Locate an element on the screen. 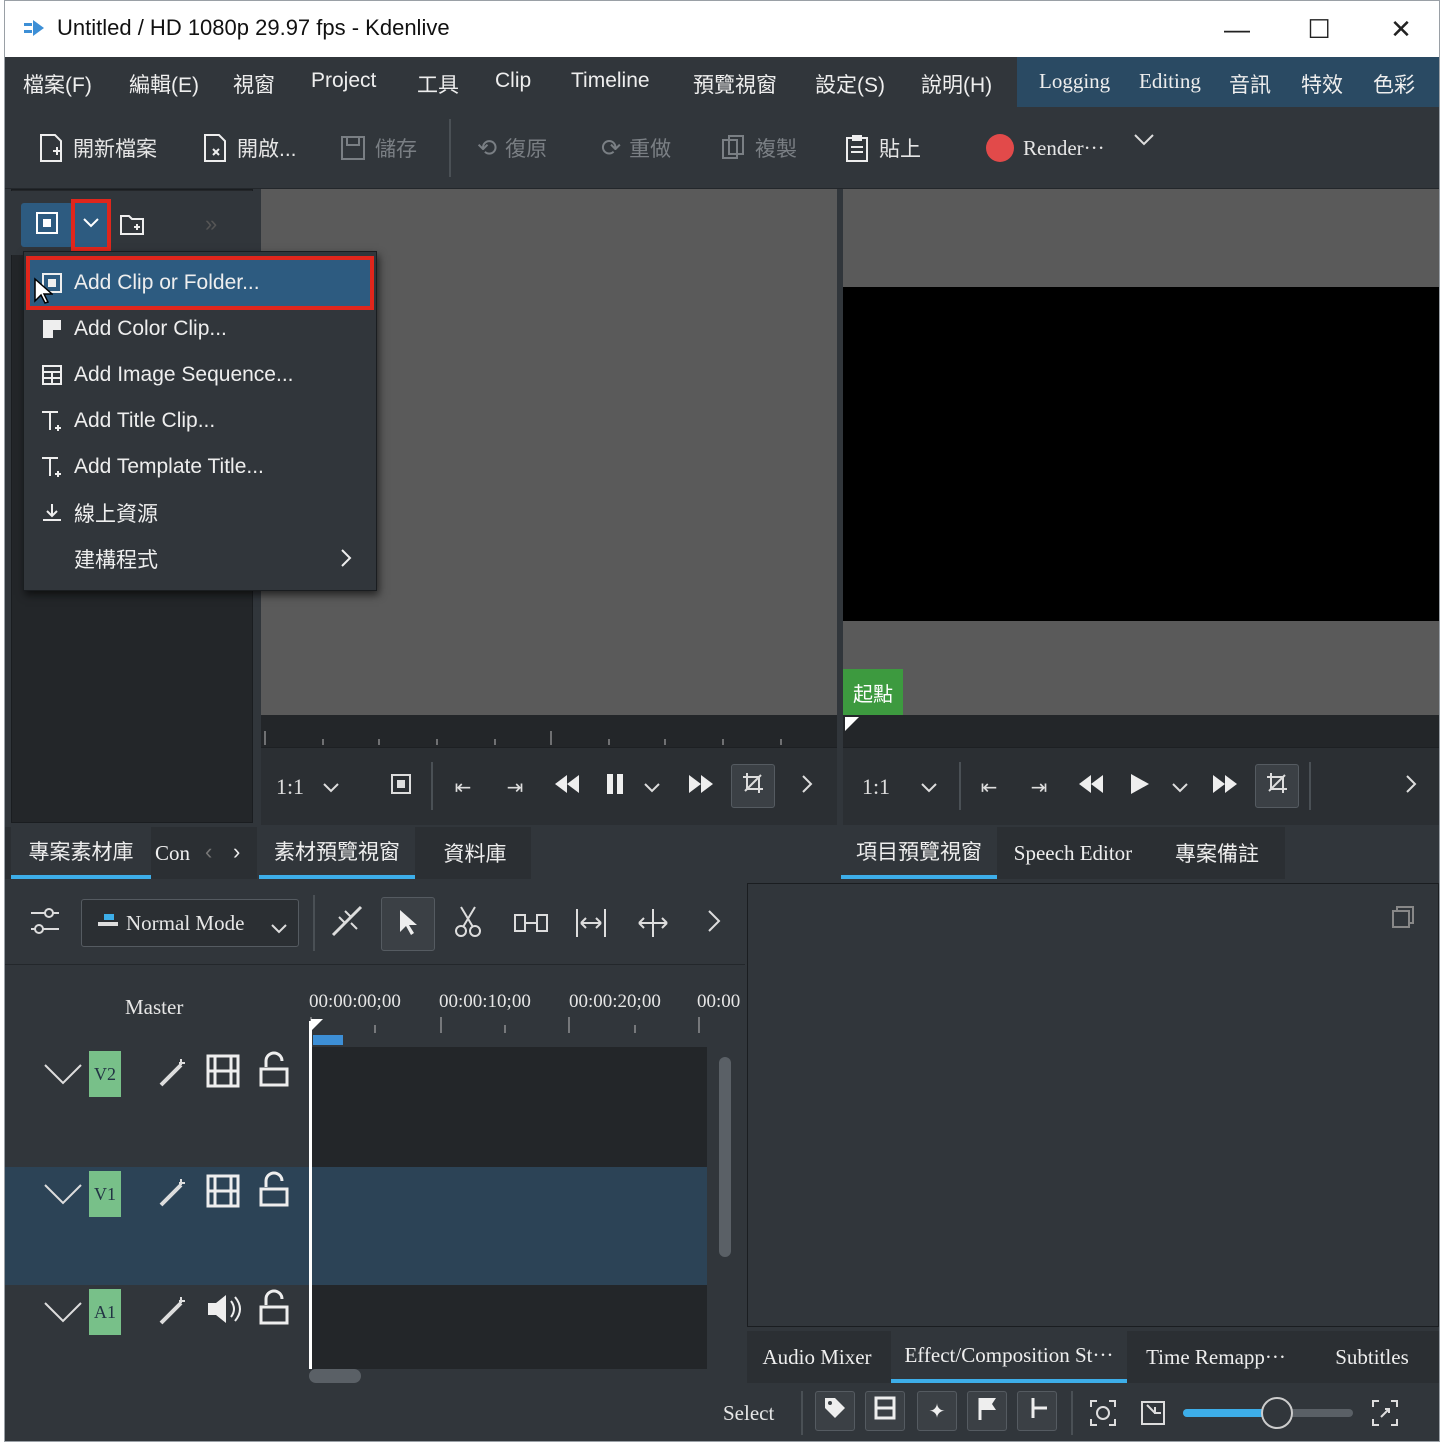  track-header-v2: V2 is located at coordinates (157, 1107).